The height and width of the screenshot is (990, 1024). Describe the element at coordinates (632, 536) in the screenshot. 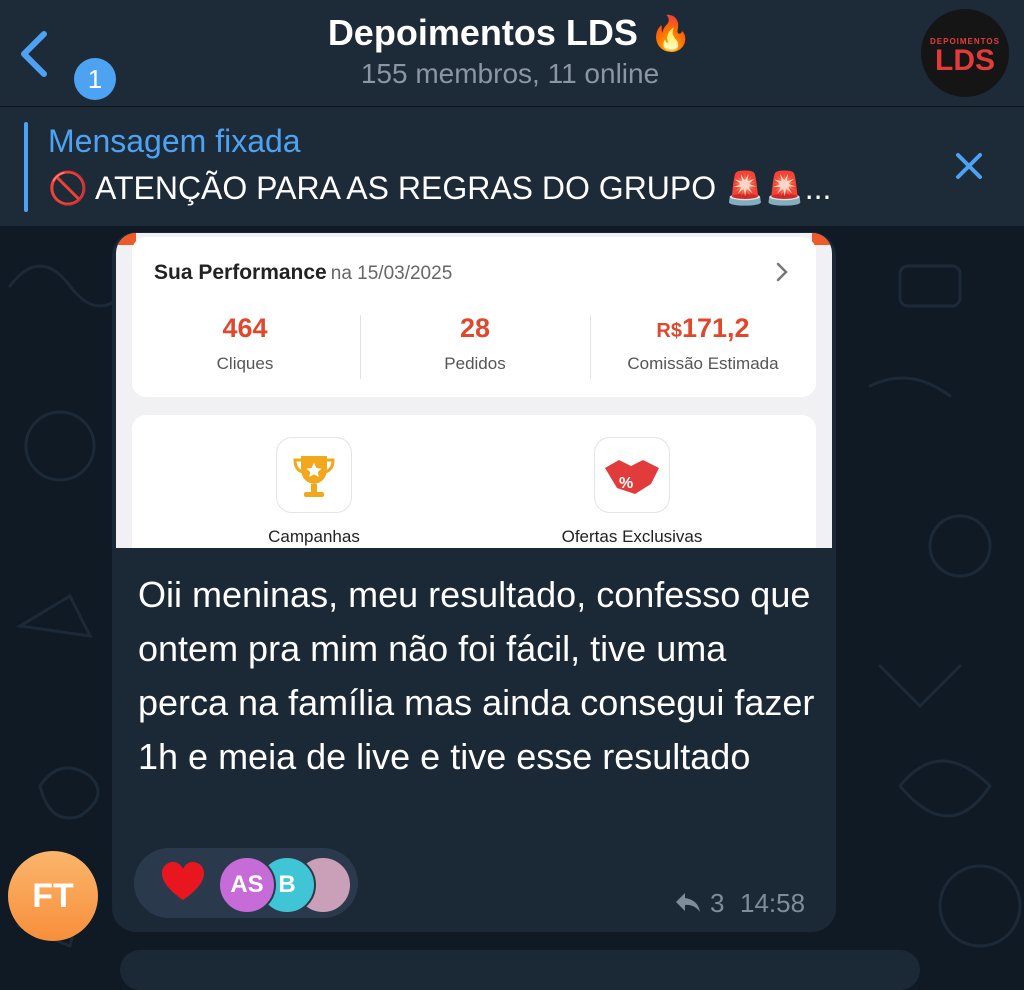

I see `feature-label: Ofertas Exclusivas` at that location.